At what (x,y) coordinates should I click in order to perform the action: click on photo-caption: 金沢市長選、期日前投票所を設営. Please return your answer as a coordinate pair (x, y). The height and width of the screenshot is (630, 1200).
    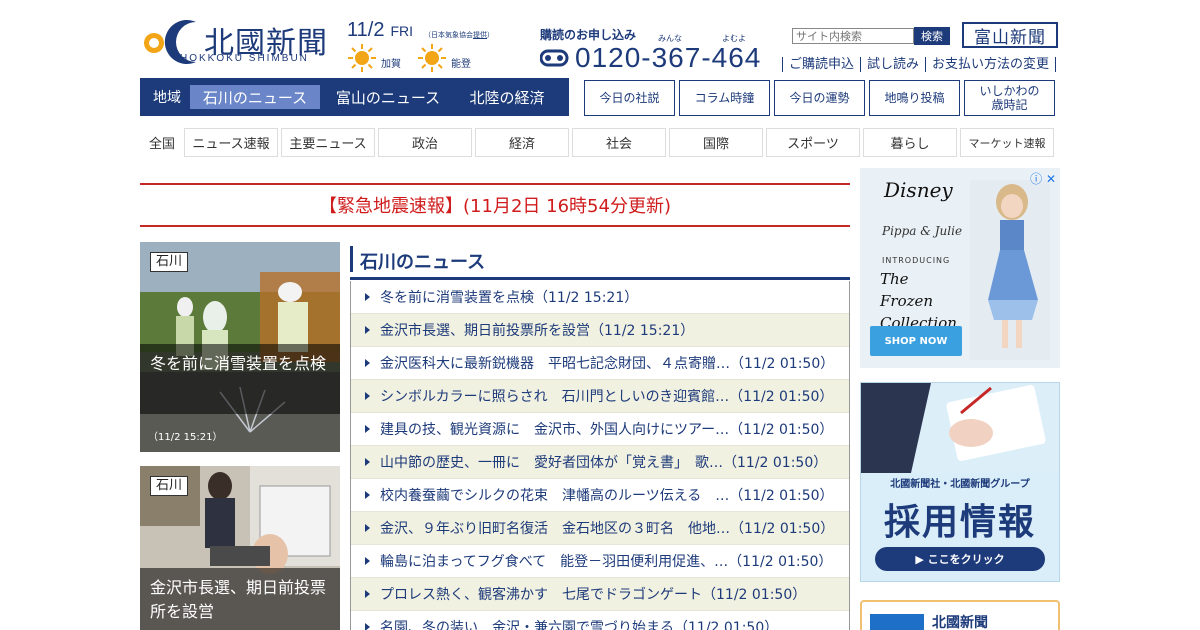
    Looking at the image, I should click on (240, 599).